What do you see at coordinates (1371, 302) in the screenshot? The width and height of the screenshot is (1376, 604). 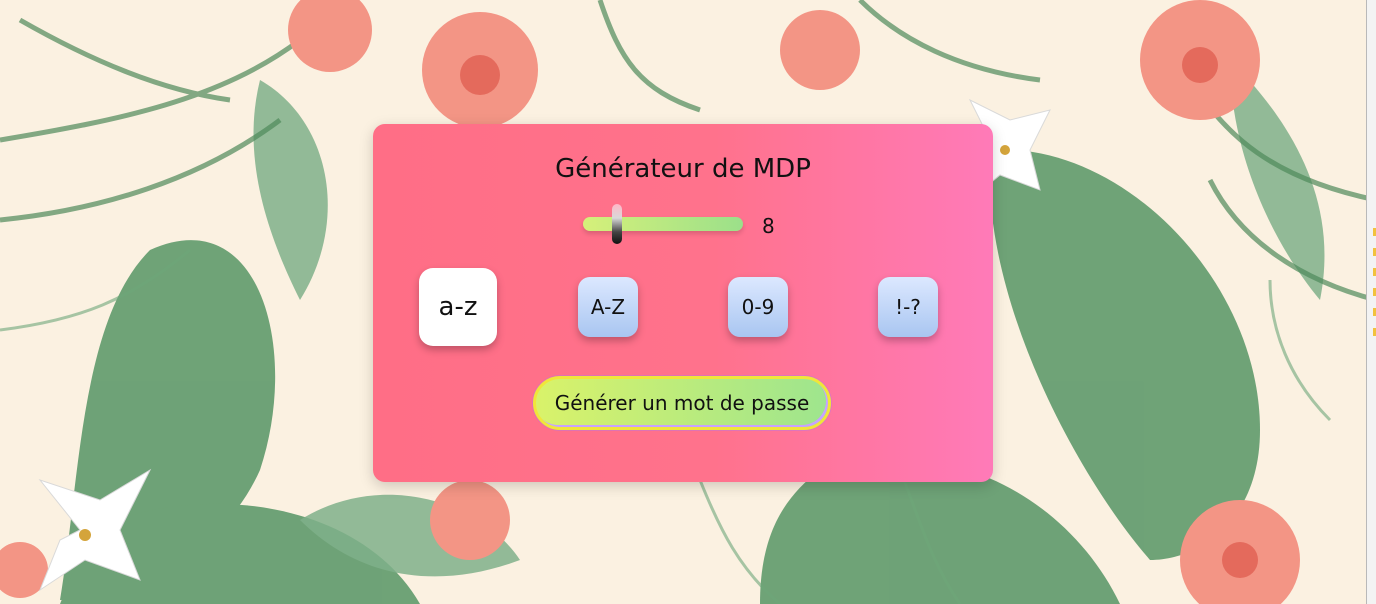 I see `clipped-side-panel` at bounding box center [1371, 302].